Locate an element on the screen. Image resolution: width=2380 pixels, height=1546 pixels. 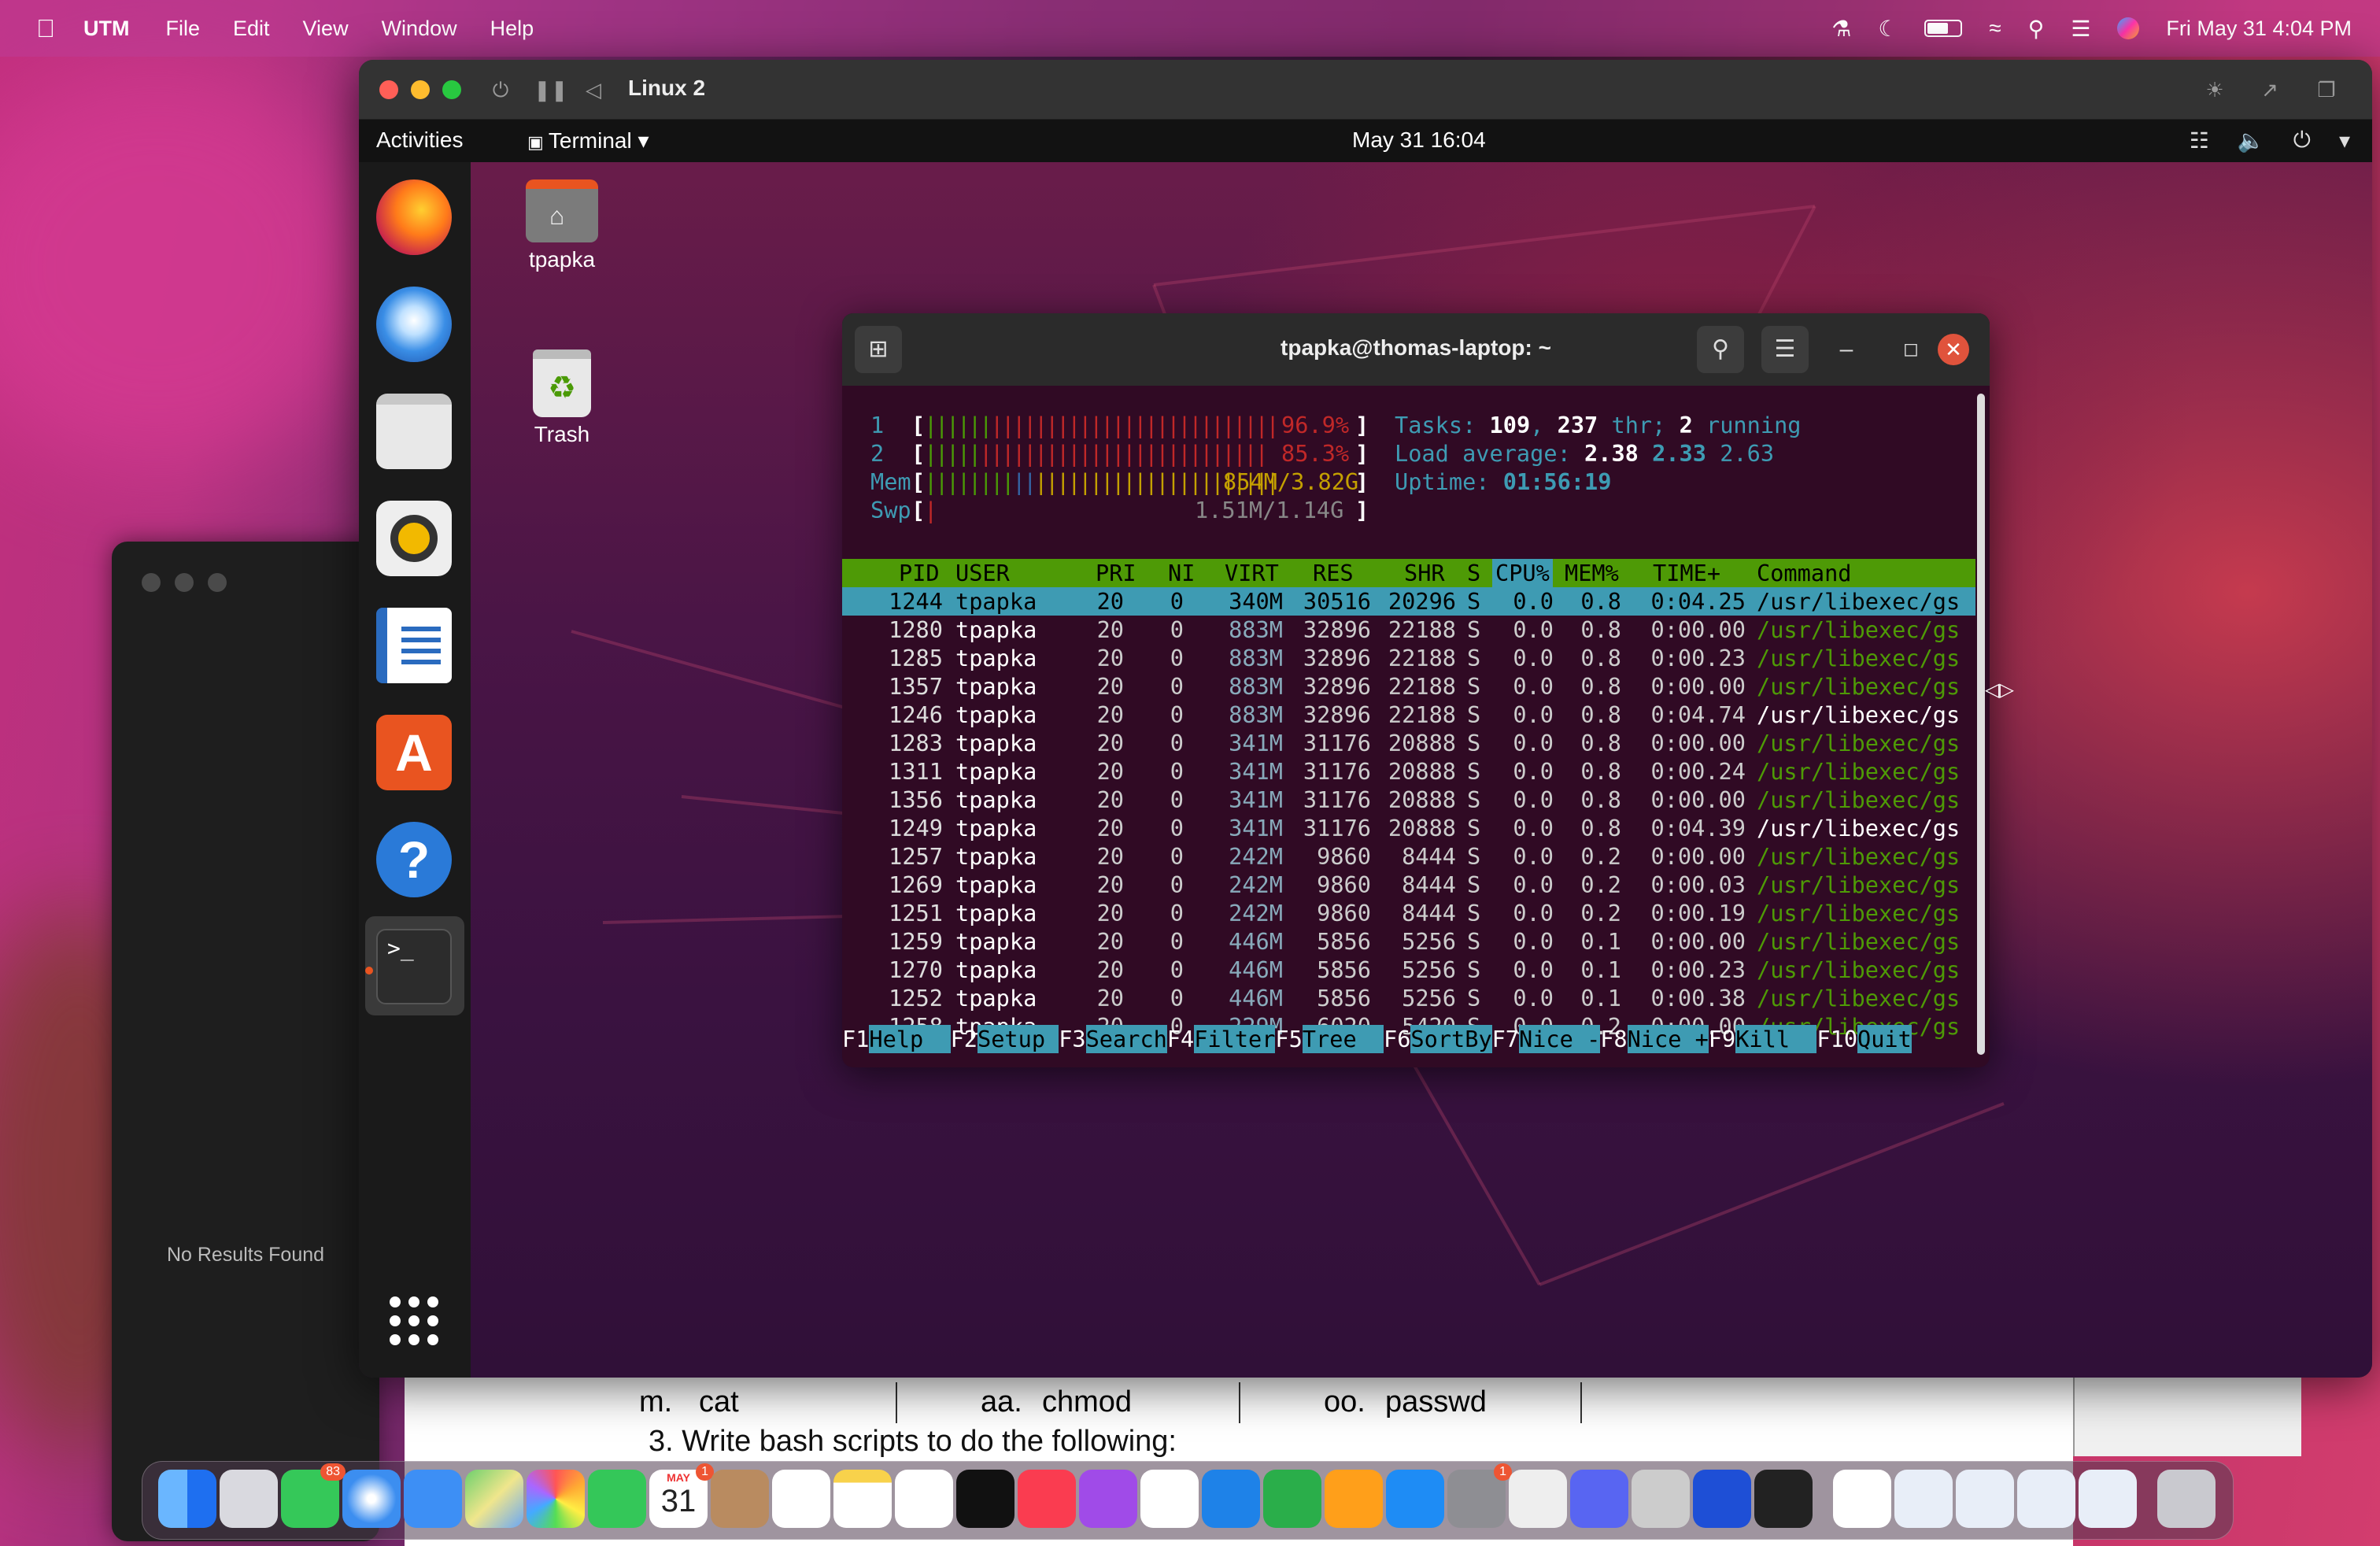
fkey-f3: F3 is located at coordinates (1072, 1039).